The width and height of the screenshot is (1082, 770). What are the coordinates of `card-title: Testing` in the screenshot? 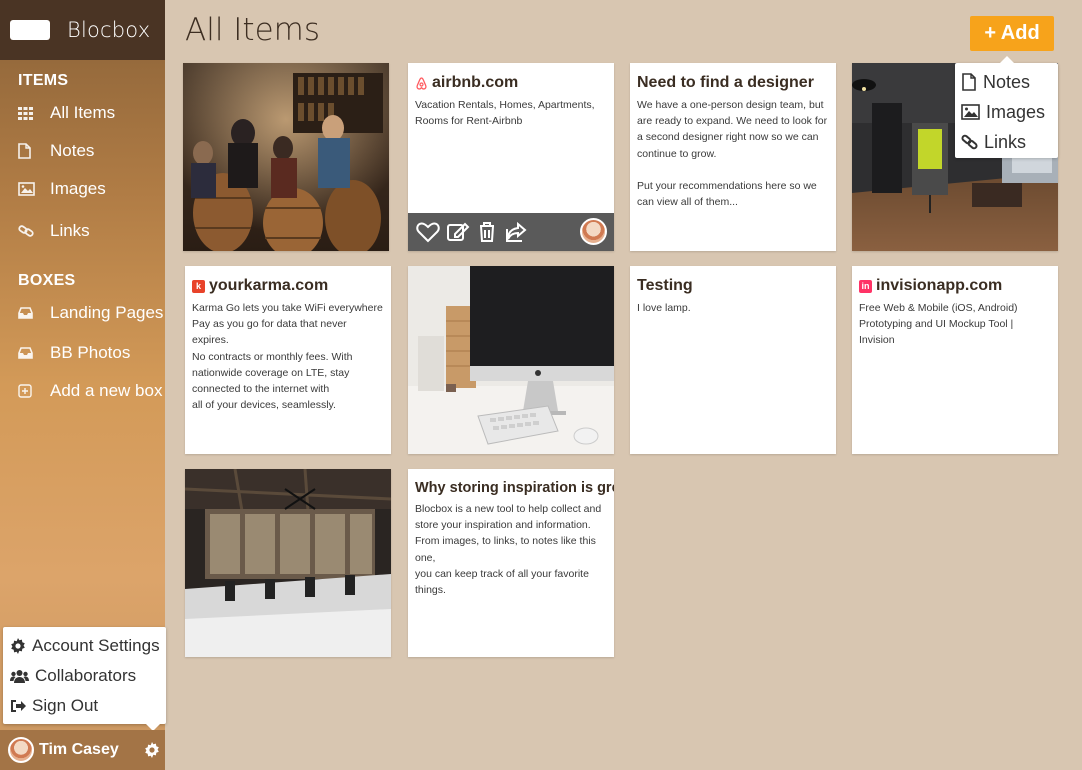 It's located at (733, 280).